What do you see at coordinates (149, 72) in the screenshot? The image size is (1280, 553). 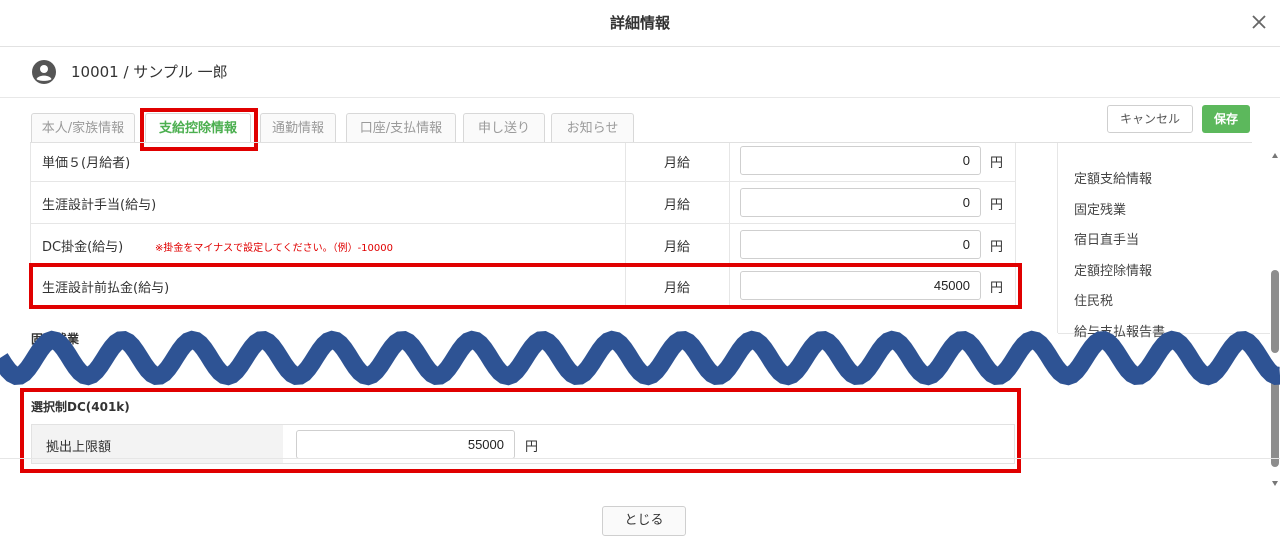 I see `user-name: 10001 / サンプル 一郎` at bounding box center [149, 72].